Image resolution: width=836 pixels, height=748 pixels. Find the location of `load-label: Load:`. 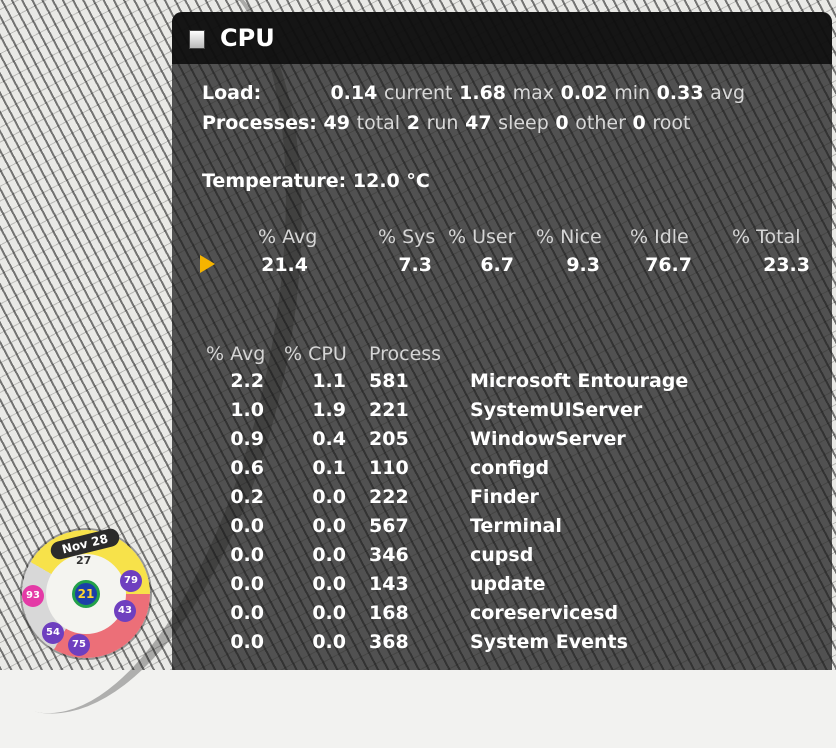

load-label: Load: is located at coordinates (232, 93).